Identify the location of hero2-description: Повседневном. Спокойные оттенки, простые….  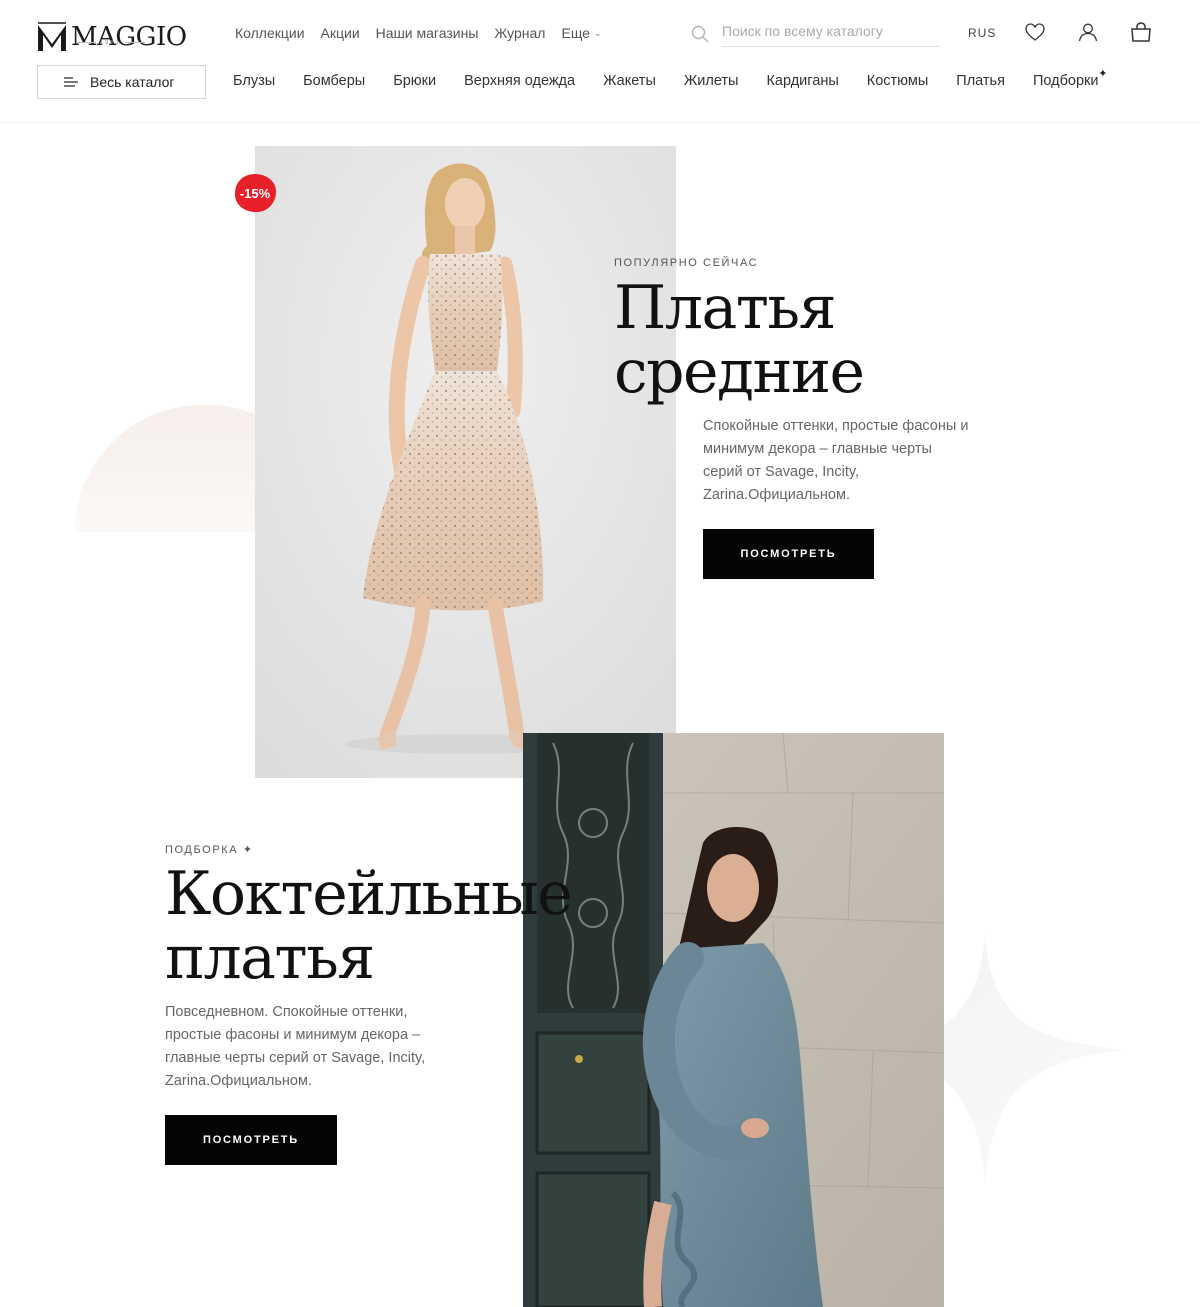
(295, 1046).